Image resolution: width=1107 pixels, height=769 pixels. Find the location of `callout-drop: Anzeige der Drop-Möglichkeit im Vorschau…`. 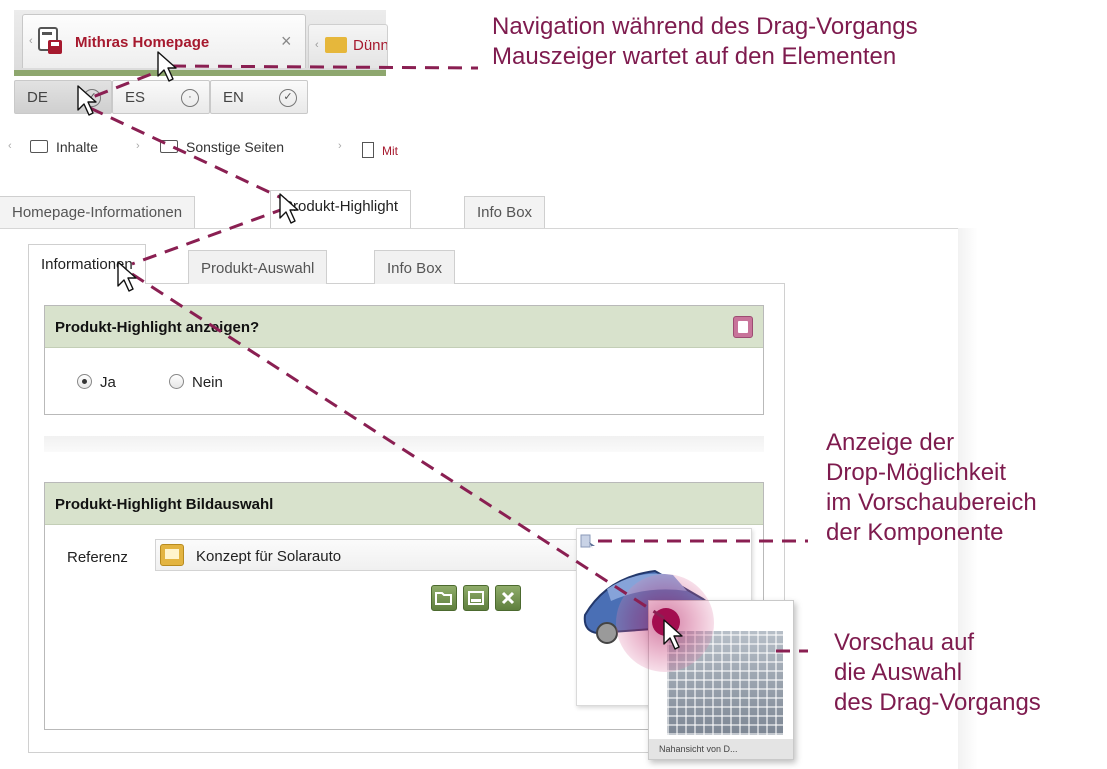

callout-drop: Anzeige der Drop-Möglichkeit im Vorschau… is located at coordinates (931, 487).